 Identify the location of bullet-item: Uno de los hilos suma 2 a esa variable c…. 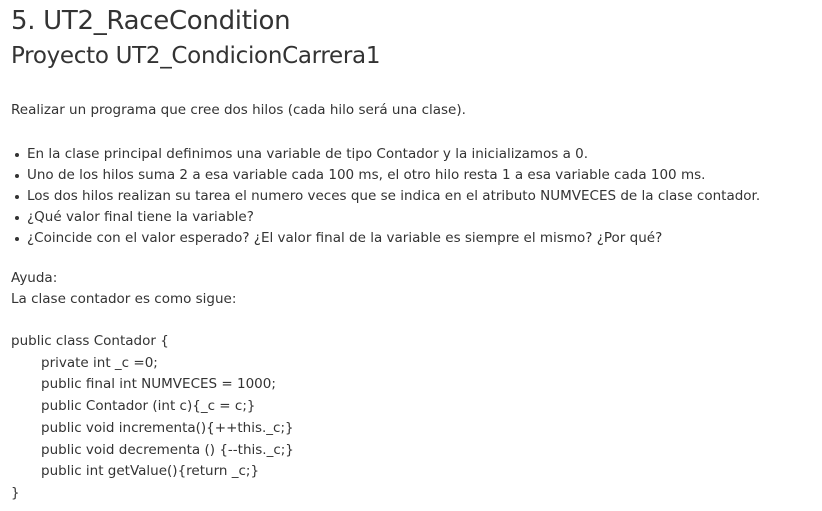
(385, 175).